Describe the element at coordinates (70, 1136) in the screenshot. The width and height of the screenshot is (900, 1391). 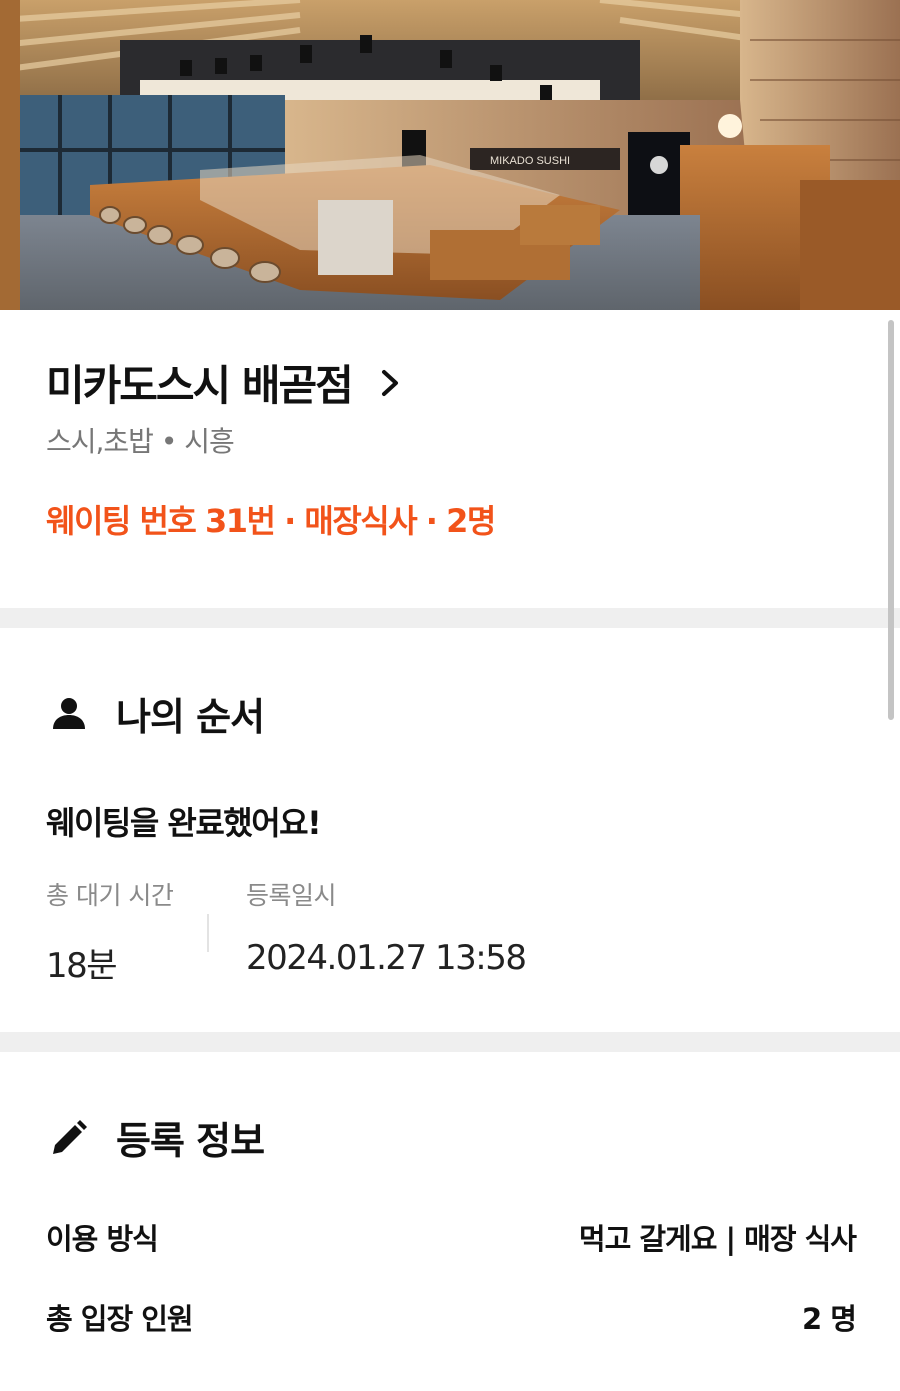
I see `pencil-icon` at that location.